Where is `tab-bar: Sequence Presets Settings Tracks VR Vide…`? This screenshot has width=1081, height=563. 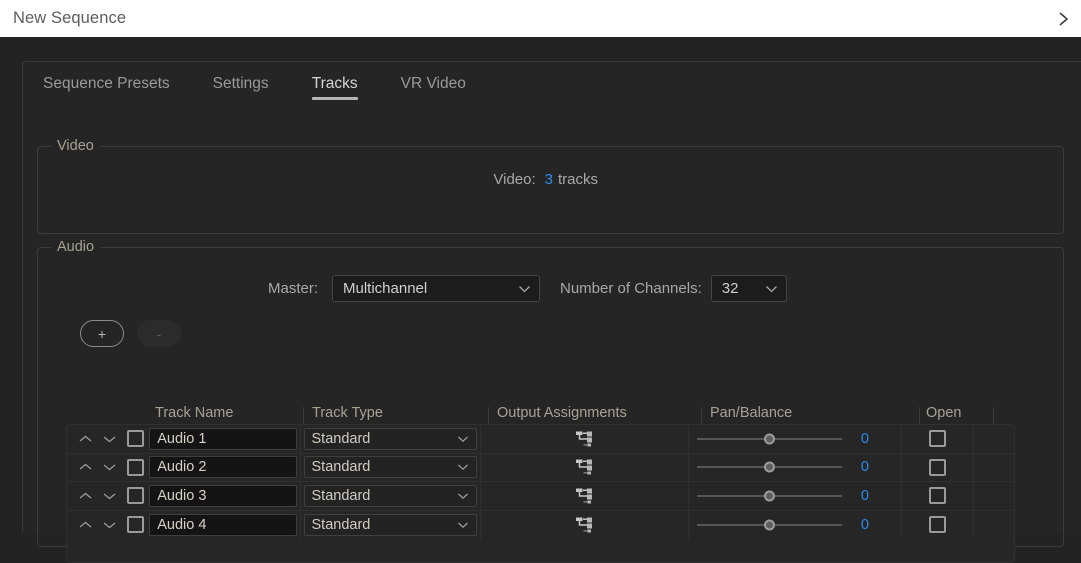
tab-bar: Sequence Presets Settings Tracks VR Vide… is located at coordinates (244, 87).